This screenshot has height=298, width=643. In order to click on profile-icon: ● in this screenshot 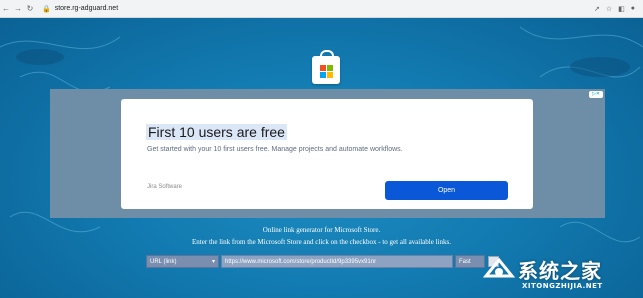, I will do `click(633, 9)`.